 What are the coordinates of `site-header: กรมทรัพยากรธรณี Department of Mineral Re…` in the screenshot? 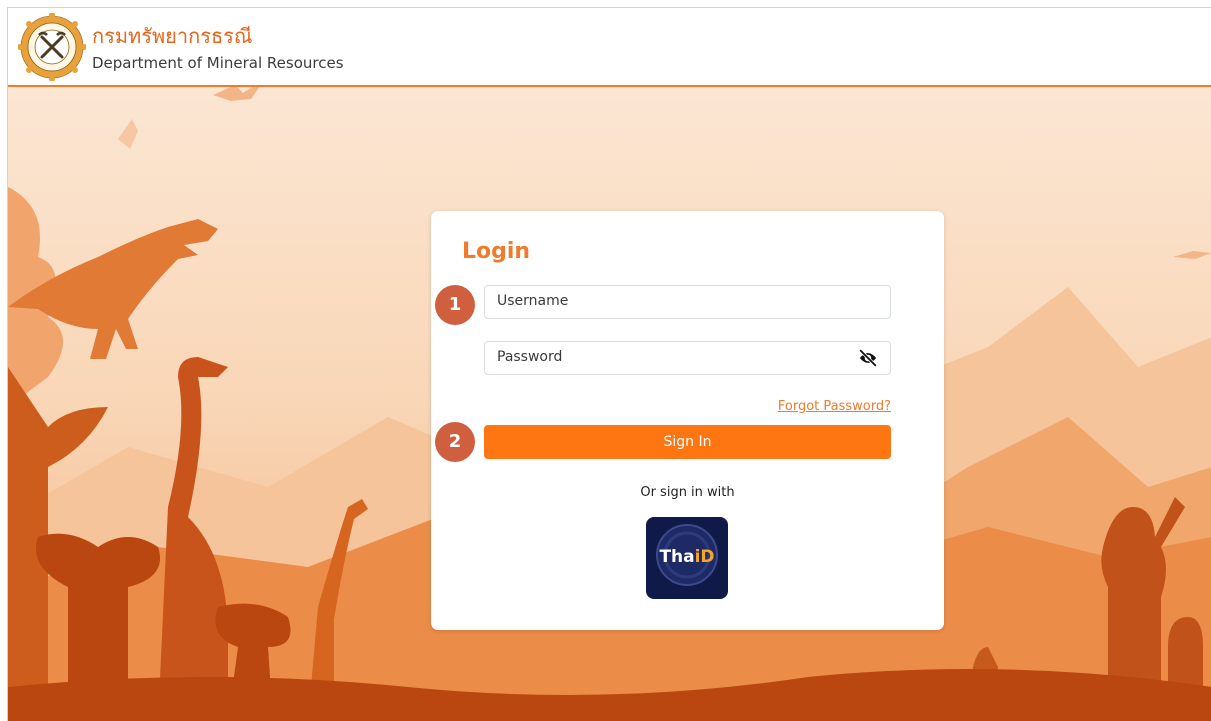 It's located at (609, 47).